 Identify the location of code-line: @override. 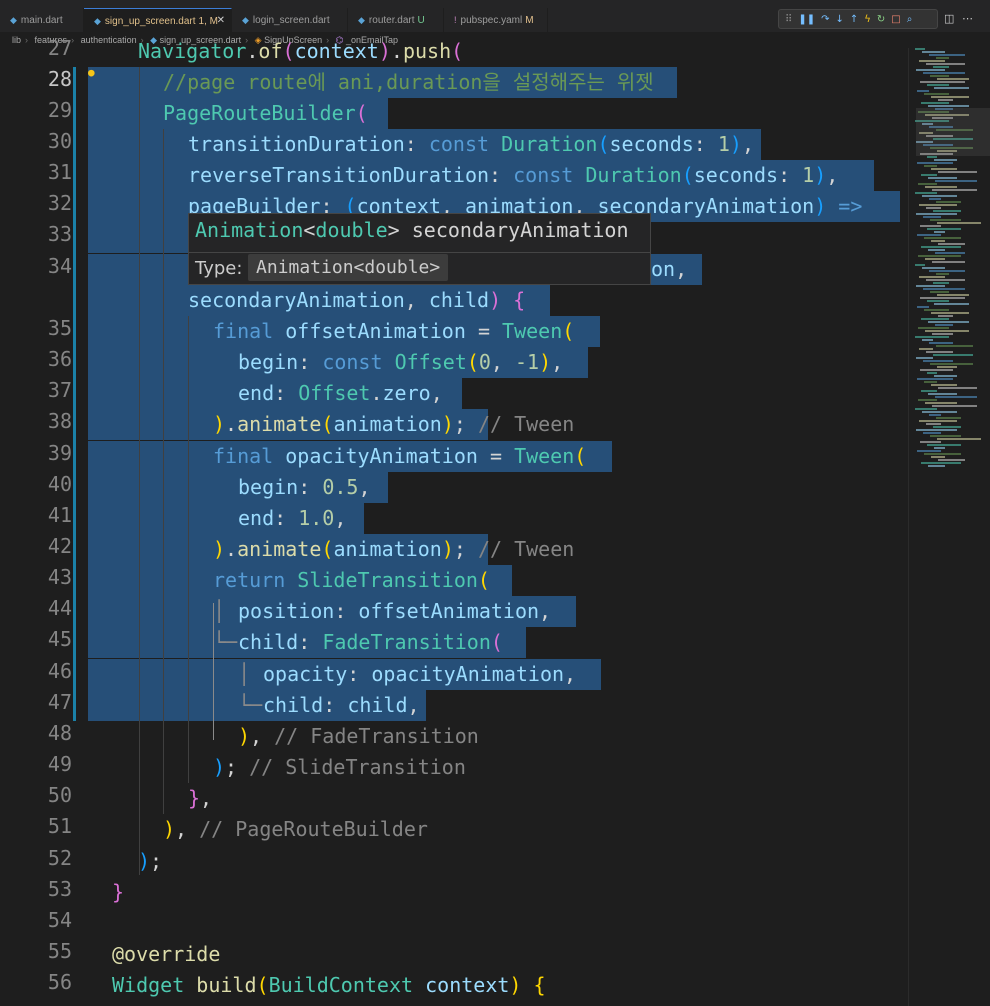
(166, 954).